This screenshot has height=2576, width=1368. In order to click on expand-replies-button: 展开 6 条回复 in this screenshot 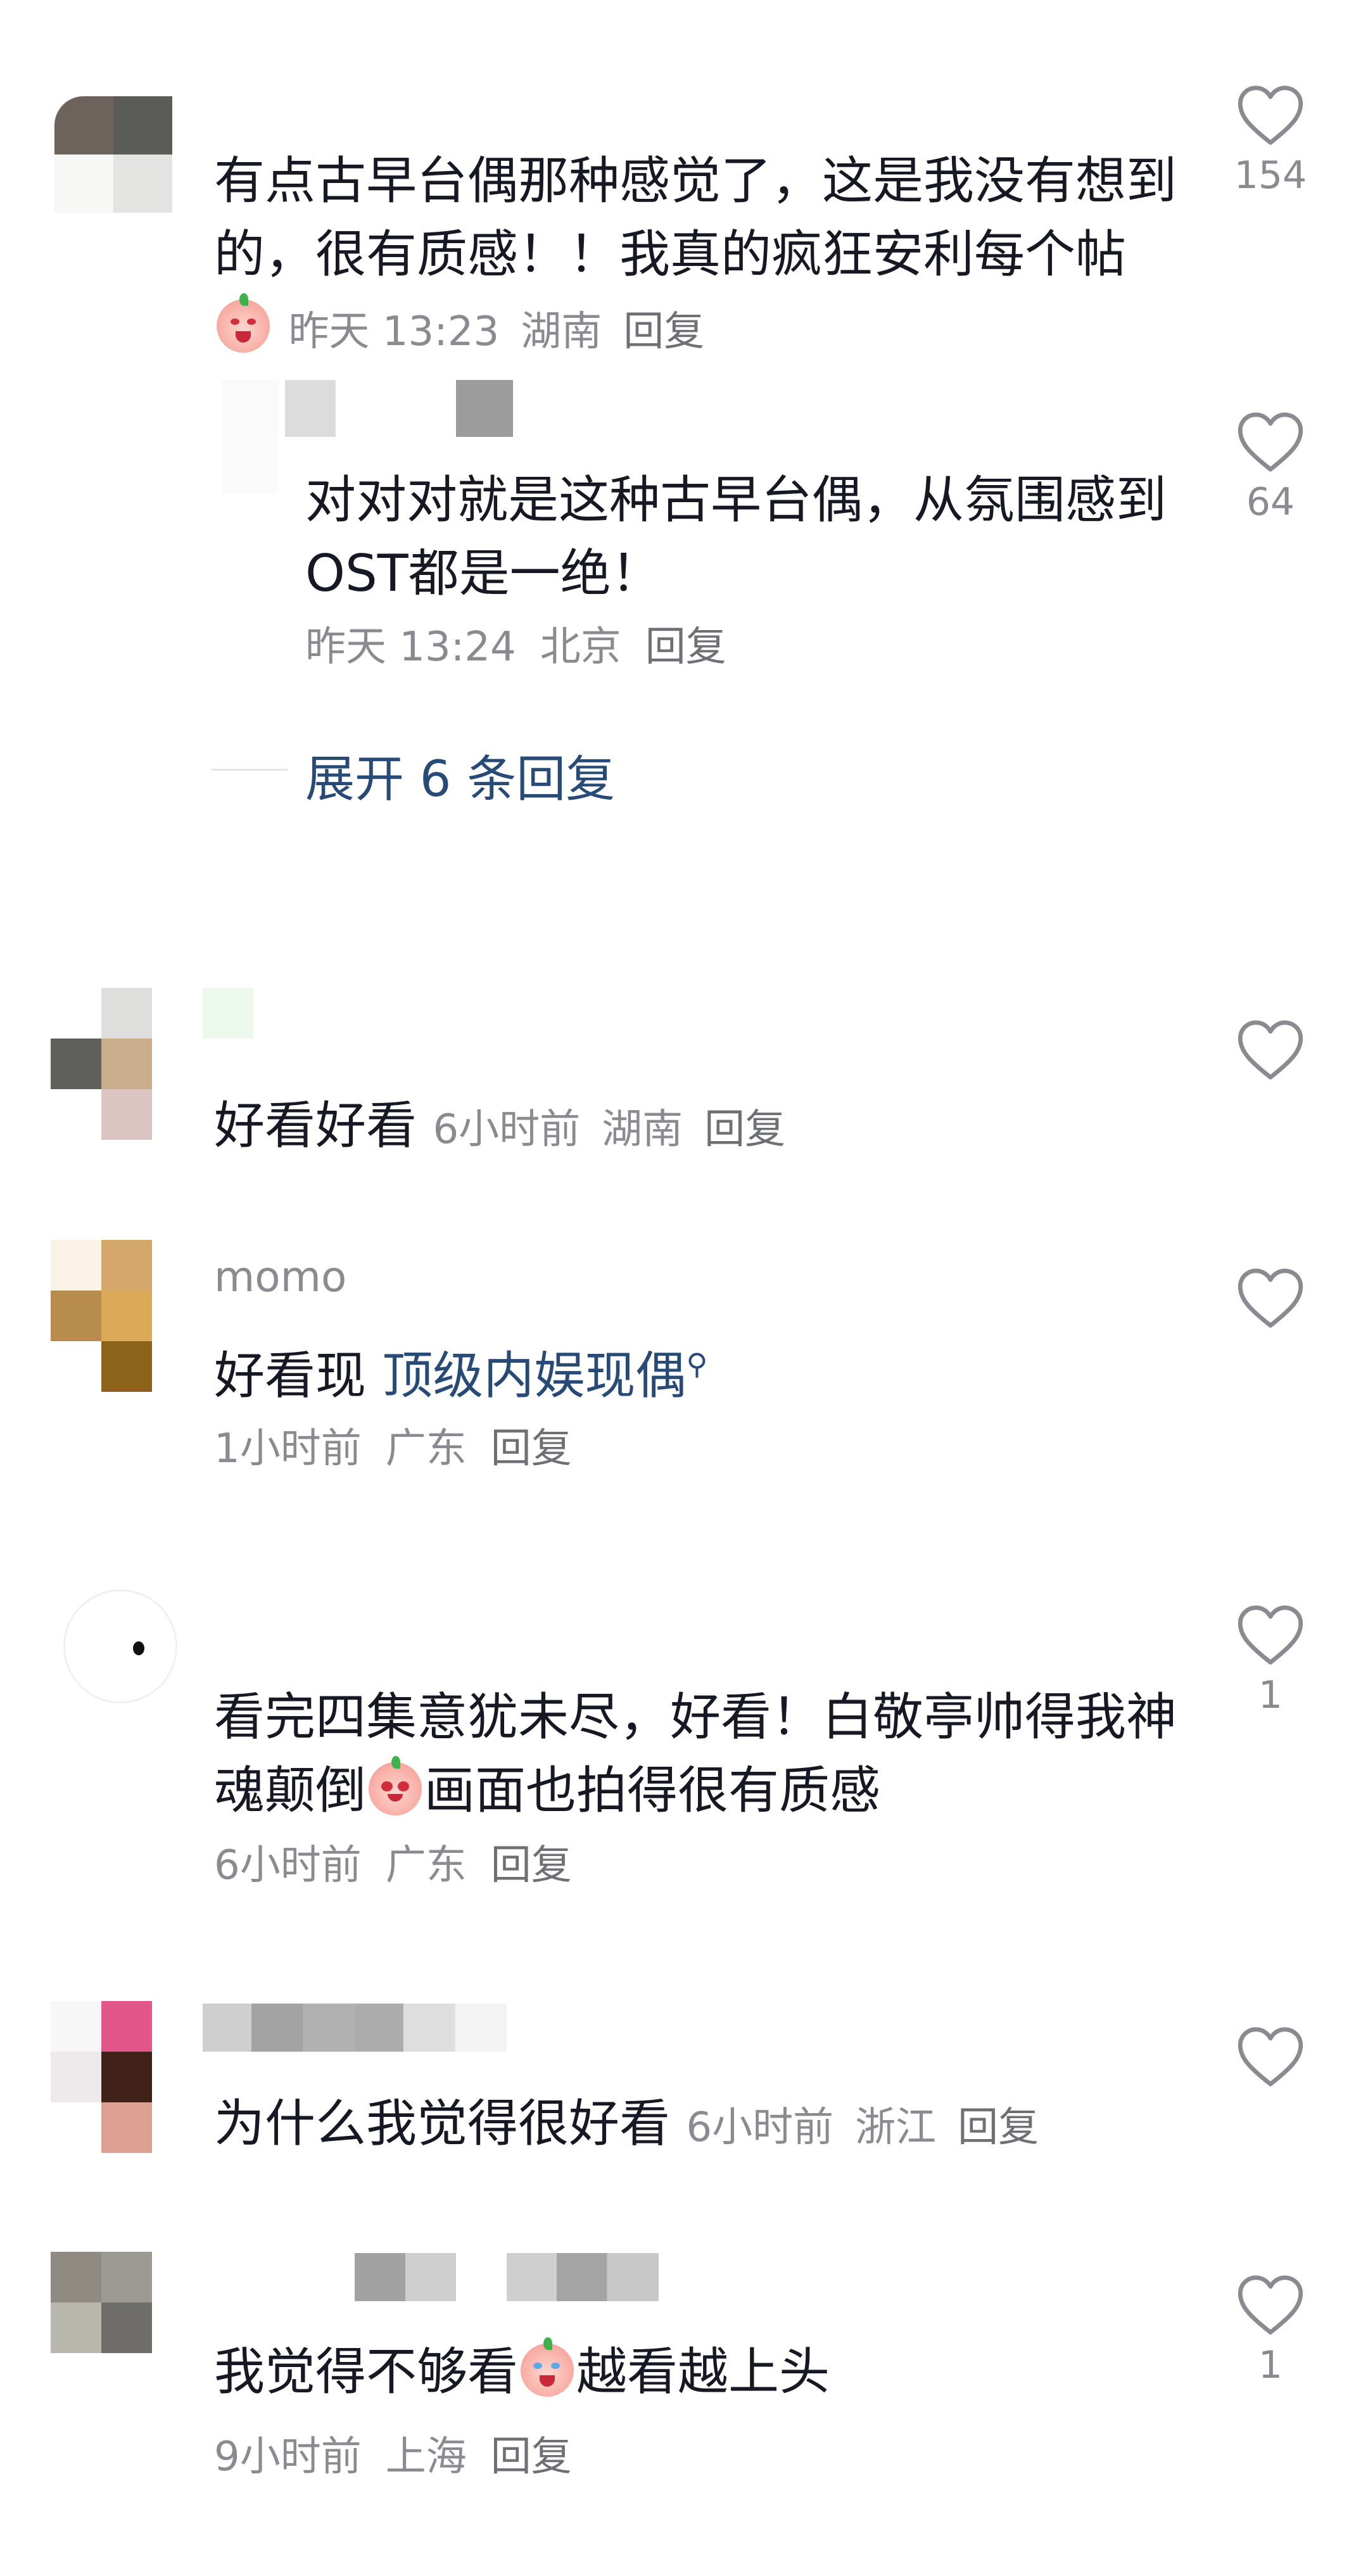, I will do `click(460, 775)`.